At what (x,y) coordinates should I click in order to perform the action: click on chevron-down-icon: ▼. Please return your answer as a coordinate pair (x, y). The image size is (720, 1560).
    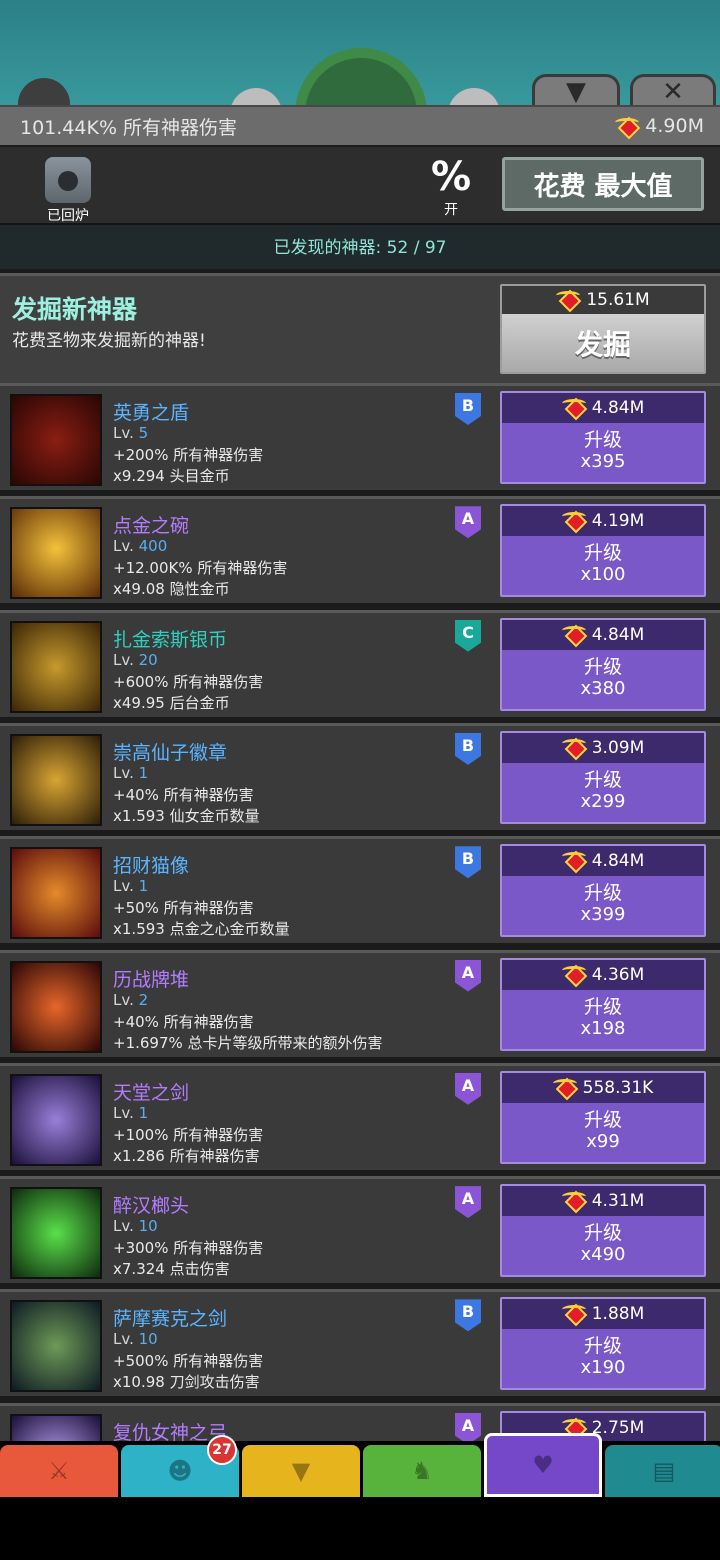
    Looking at the image, I should click on (576, 91).